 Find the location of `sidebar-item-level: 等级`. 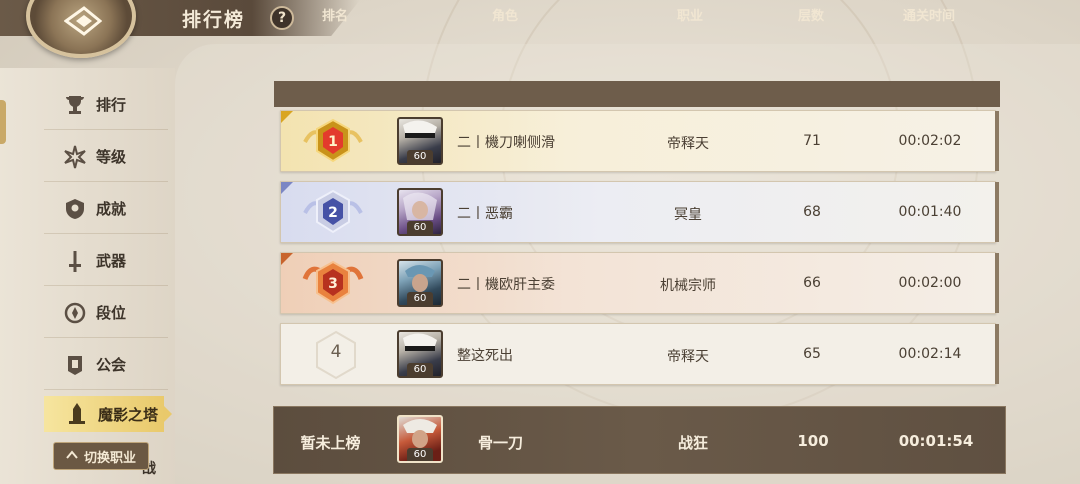

sidebar-item-level: 等级 is located at coordinates (106, 157).